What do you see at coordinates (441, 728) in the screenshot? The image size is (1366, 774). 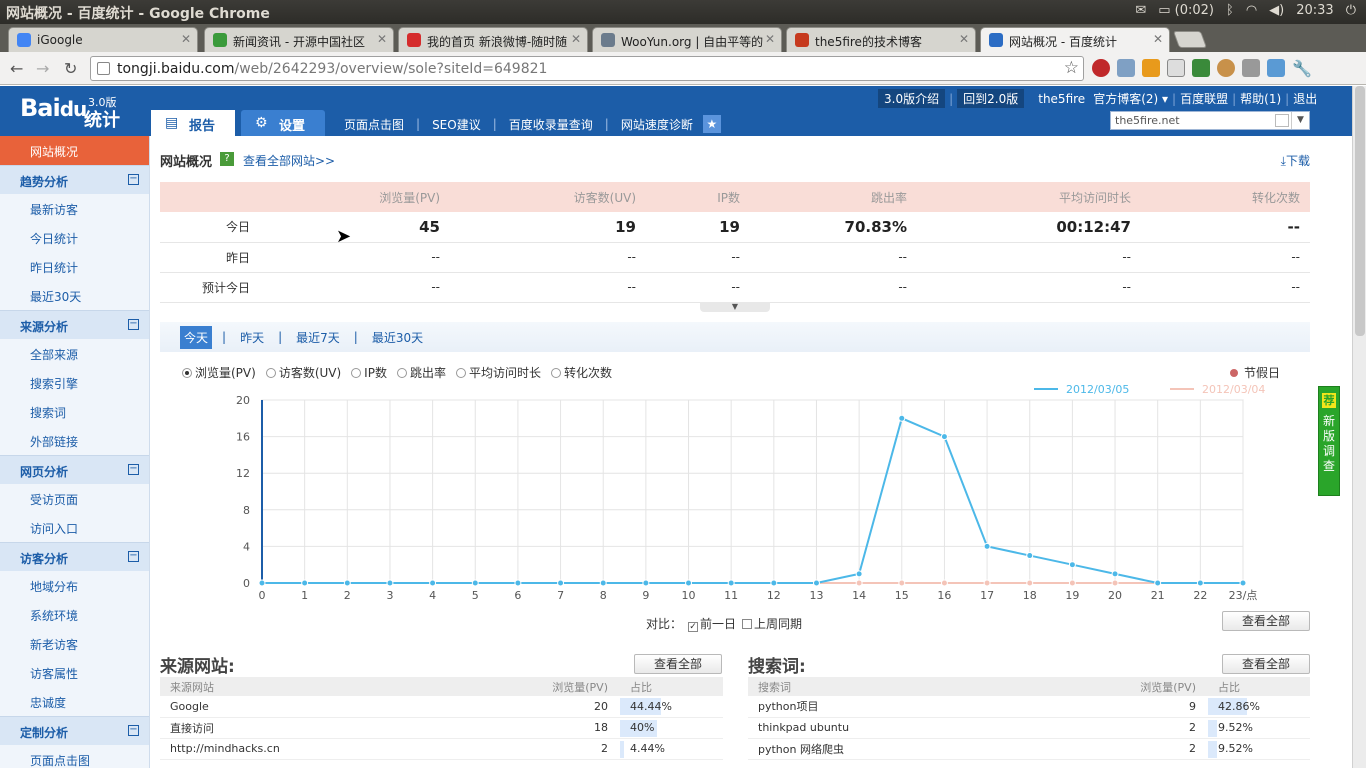 I see `table-row: 直接访问 18 40%` at bounding box center [441, 728].